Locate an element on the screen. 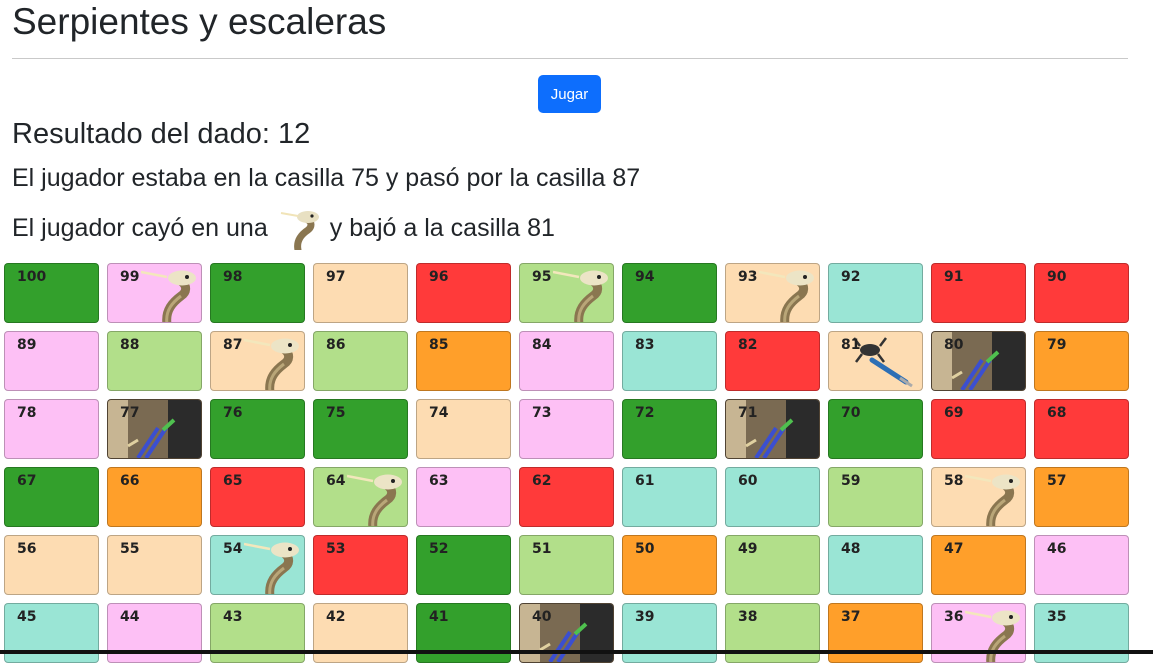 The width and height of the screenshot is (1153, 663). board-cell-41: 41 is located at coordinates (463, 633).